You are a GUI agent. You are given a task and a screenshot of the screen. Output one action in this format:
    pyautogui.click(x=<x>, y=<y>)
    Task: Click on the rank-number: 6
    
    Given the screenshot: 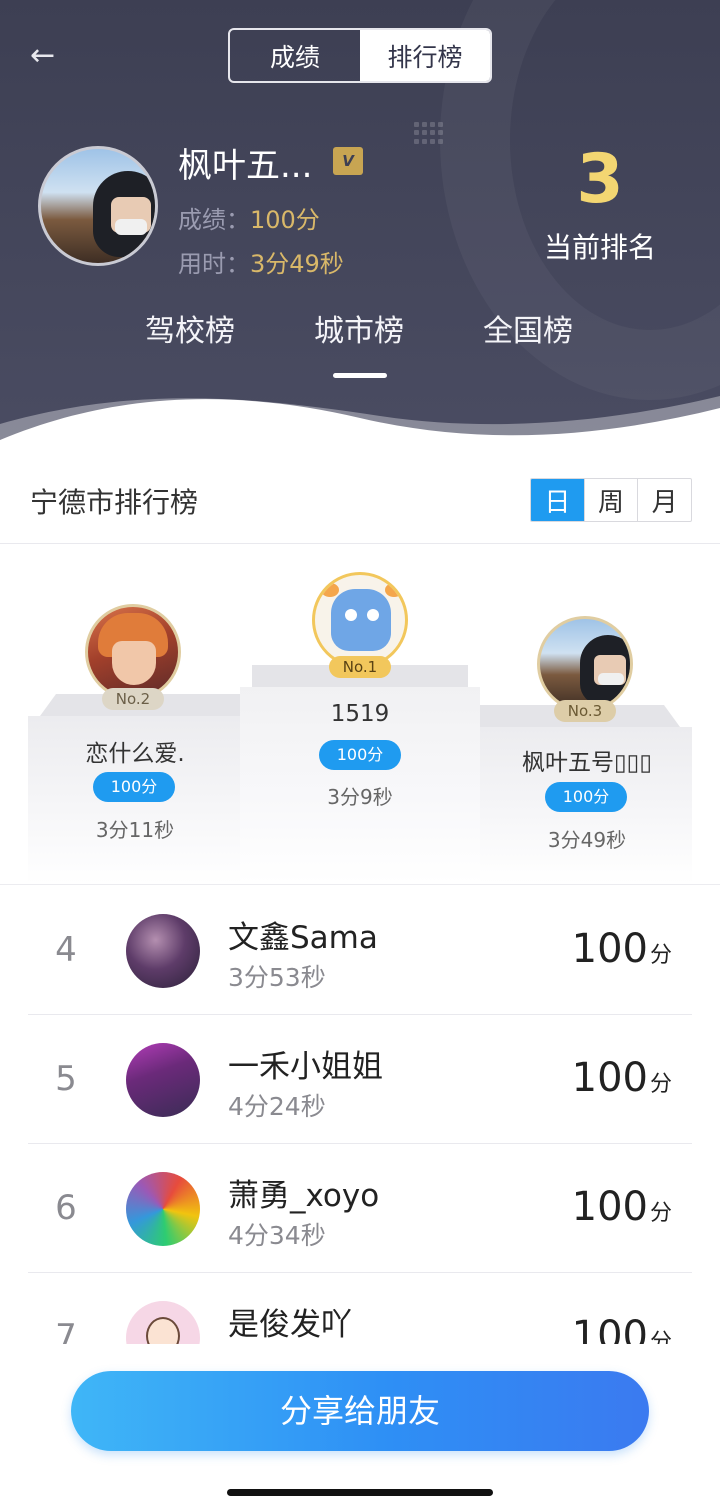 What is the action you would take?
    pyautogui.click(x=66, y=1208)
    